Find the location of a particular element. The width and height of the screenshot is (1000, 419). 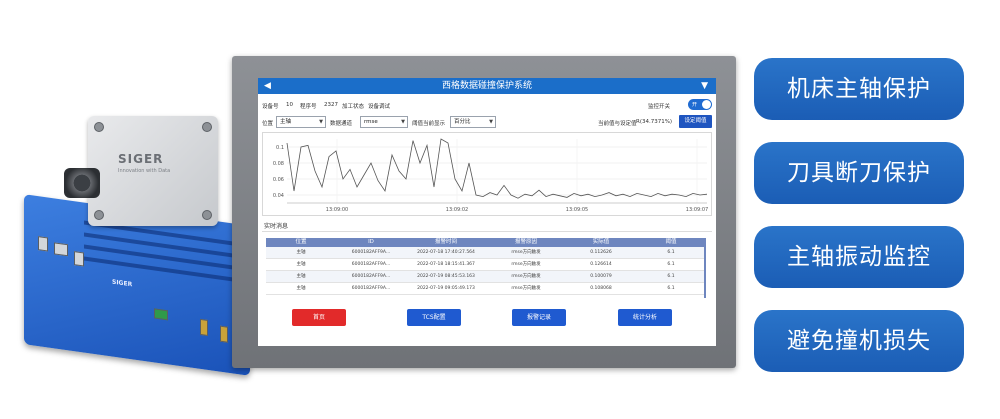

device-value: 10 is located at coordinates (289, 105).